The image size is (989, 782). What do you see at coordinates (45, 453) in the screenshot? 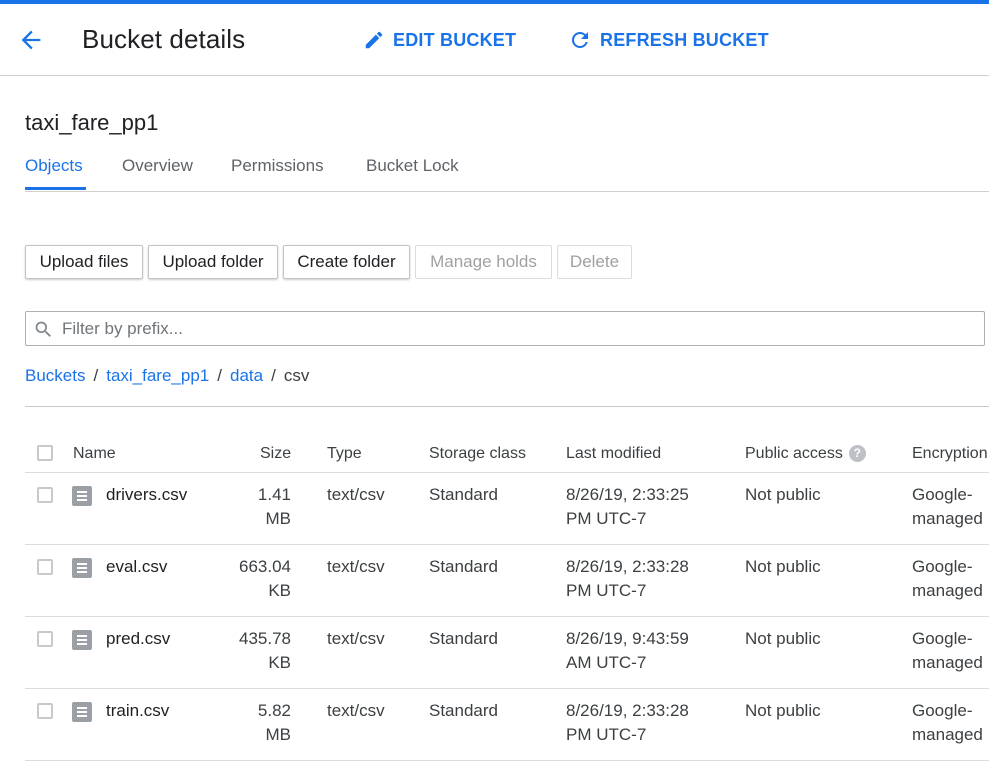
I see `select-all-checkbox` at bounding box center [45, 453].